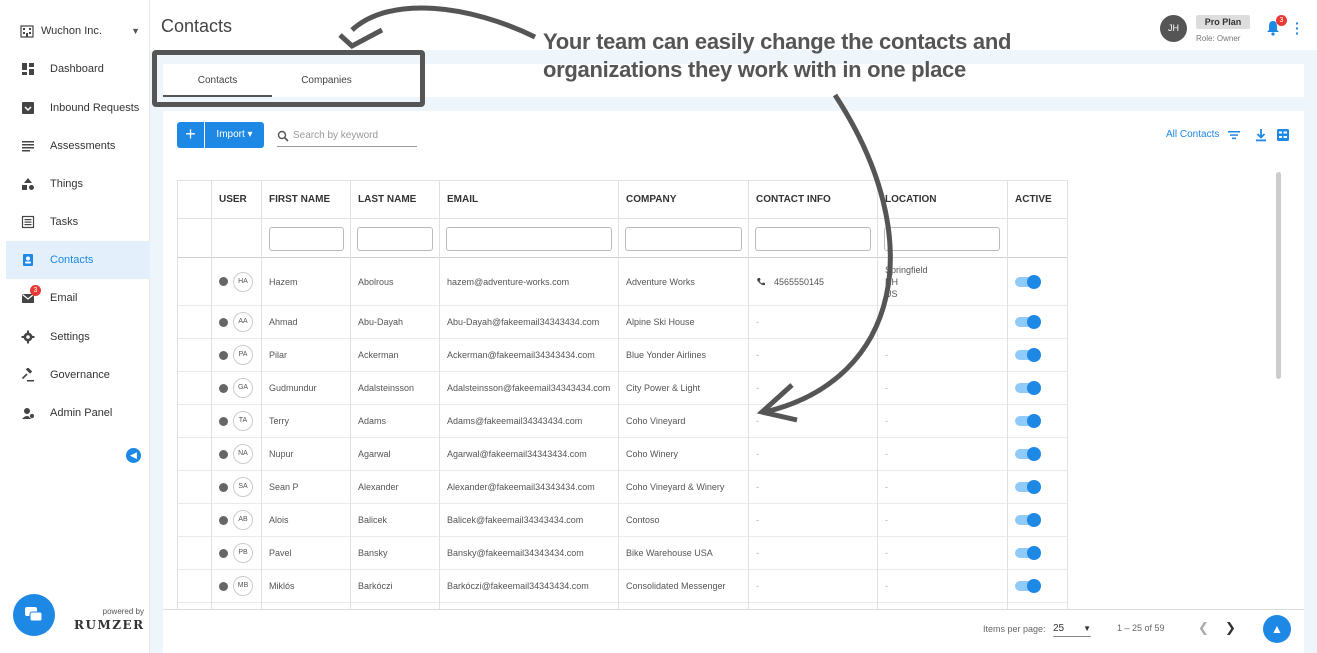  What do you see at coordinates (1297, 28) in the screenshot?
I see `more-menu-icon: · · ·` at bounding box center [1297, 28].